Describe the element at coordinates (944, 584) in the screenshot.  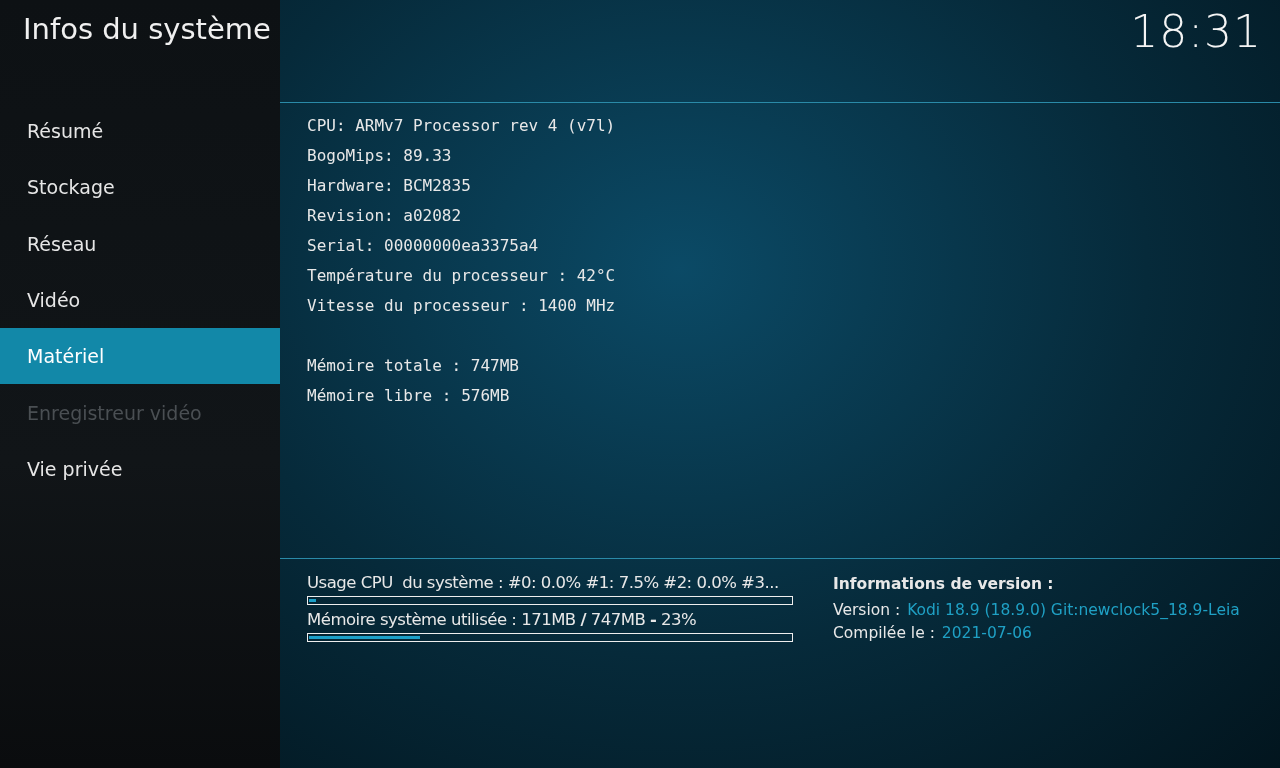
I see `version-heading: Informations de version :` at that location.